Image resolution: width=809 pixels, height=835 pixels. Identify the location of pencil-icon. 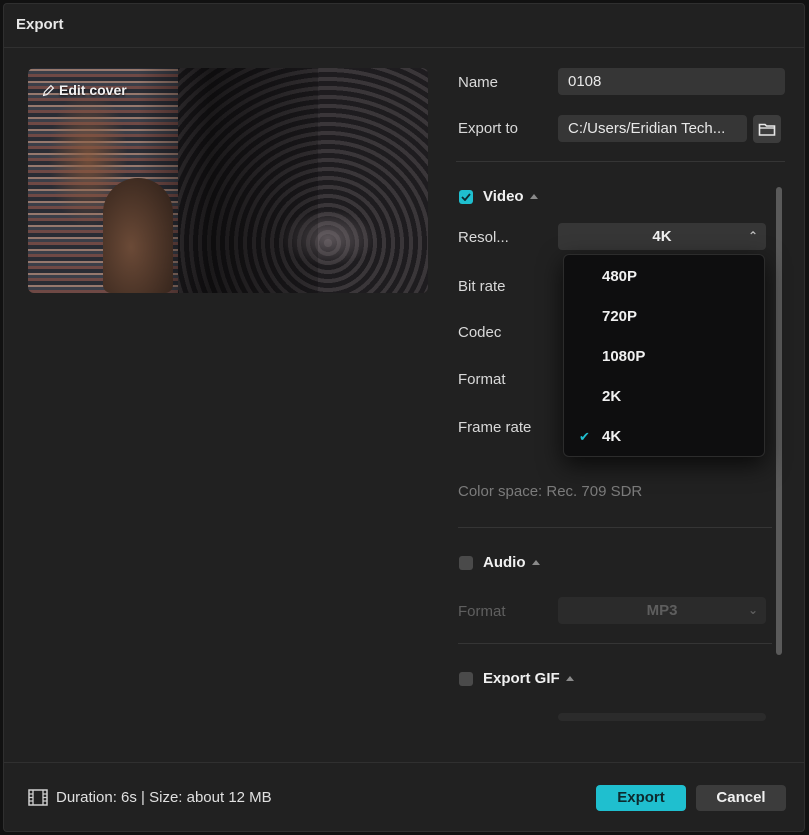
(48, 90).